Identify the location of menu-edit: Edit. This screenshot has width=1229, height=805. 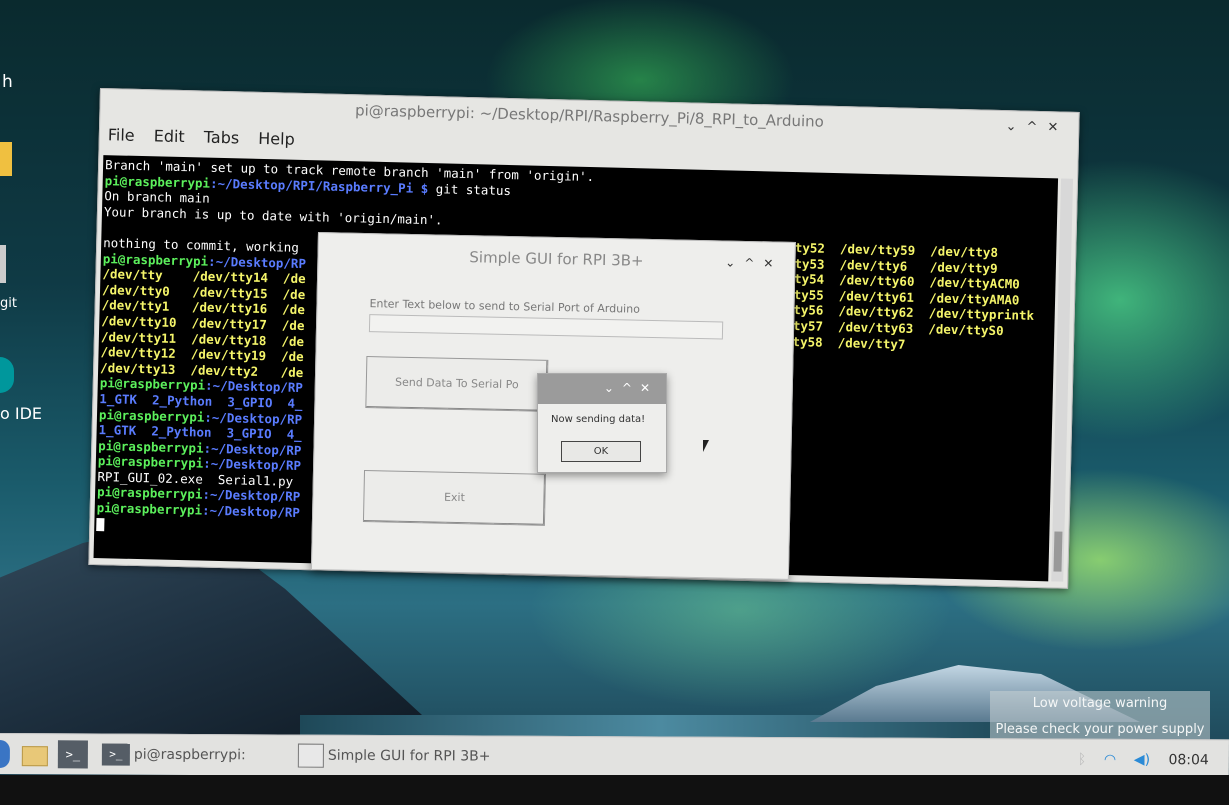
(168, 136).